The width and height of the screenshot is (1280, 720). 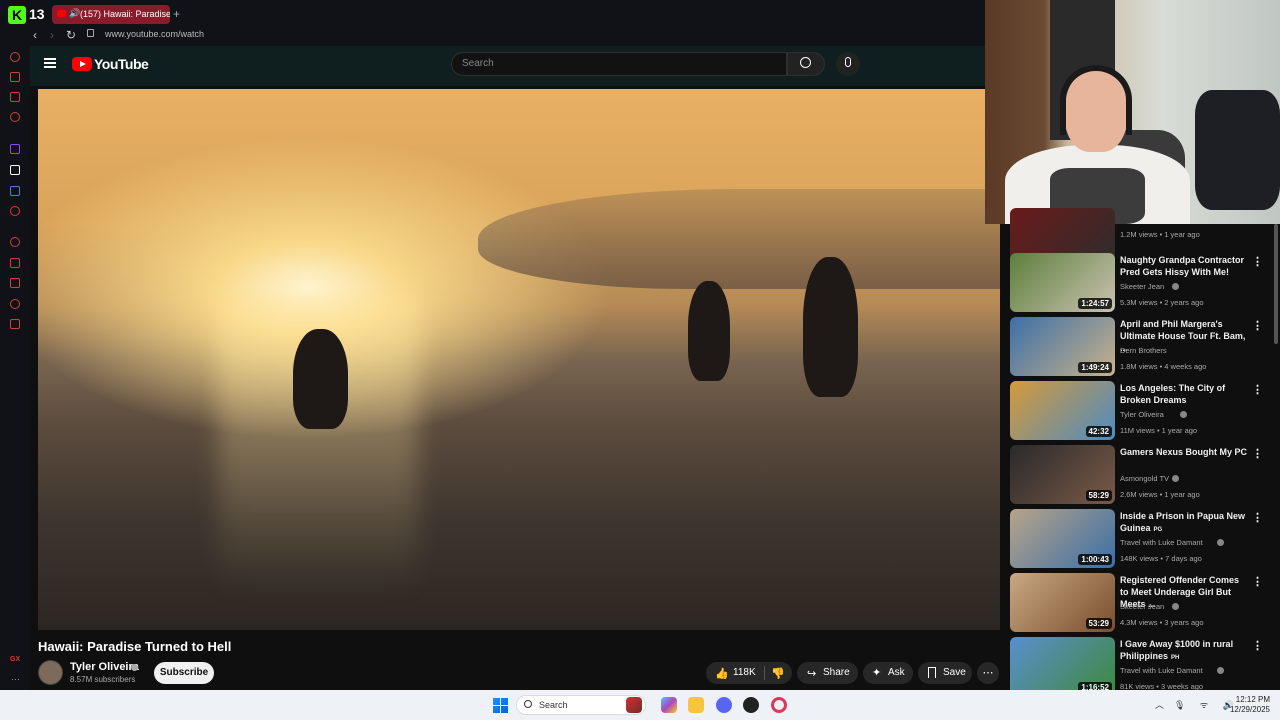 I want to click on recommendation-channel: Tyler Oliveira, so click(x=1142, y=414).